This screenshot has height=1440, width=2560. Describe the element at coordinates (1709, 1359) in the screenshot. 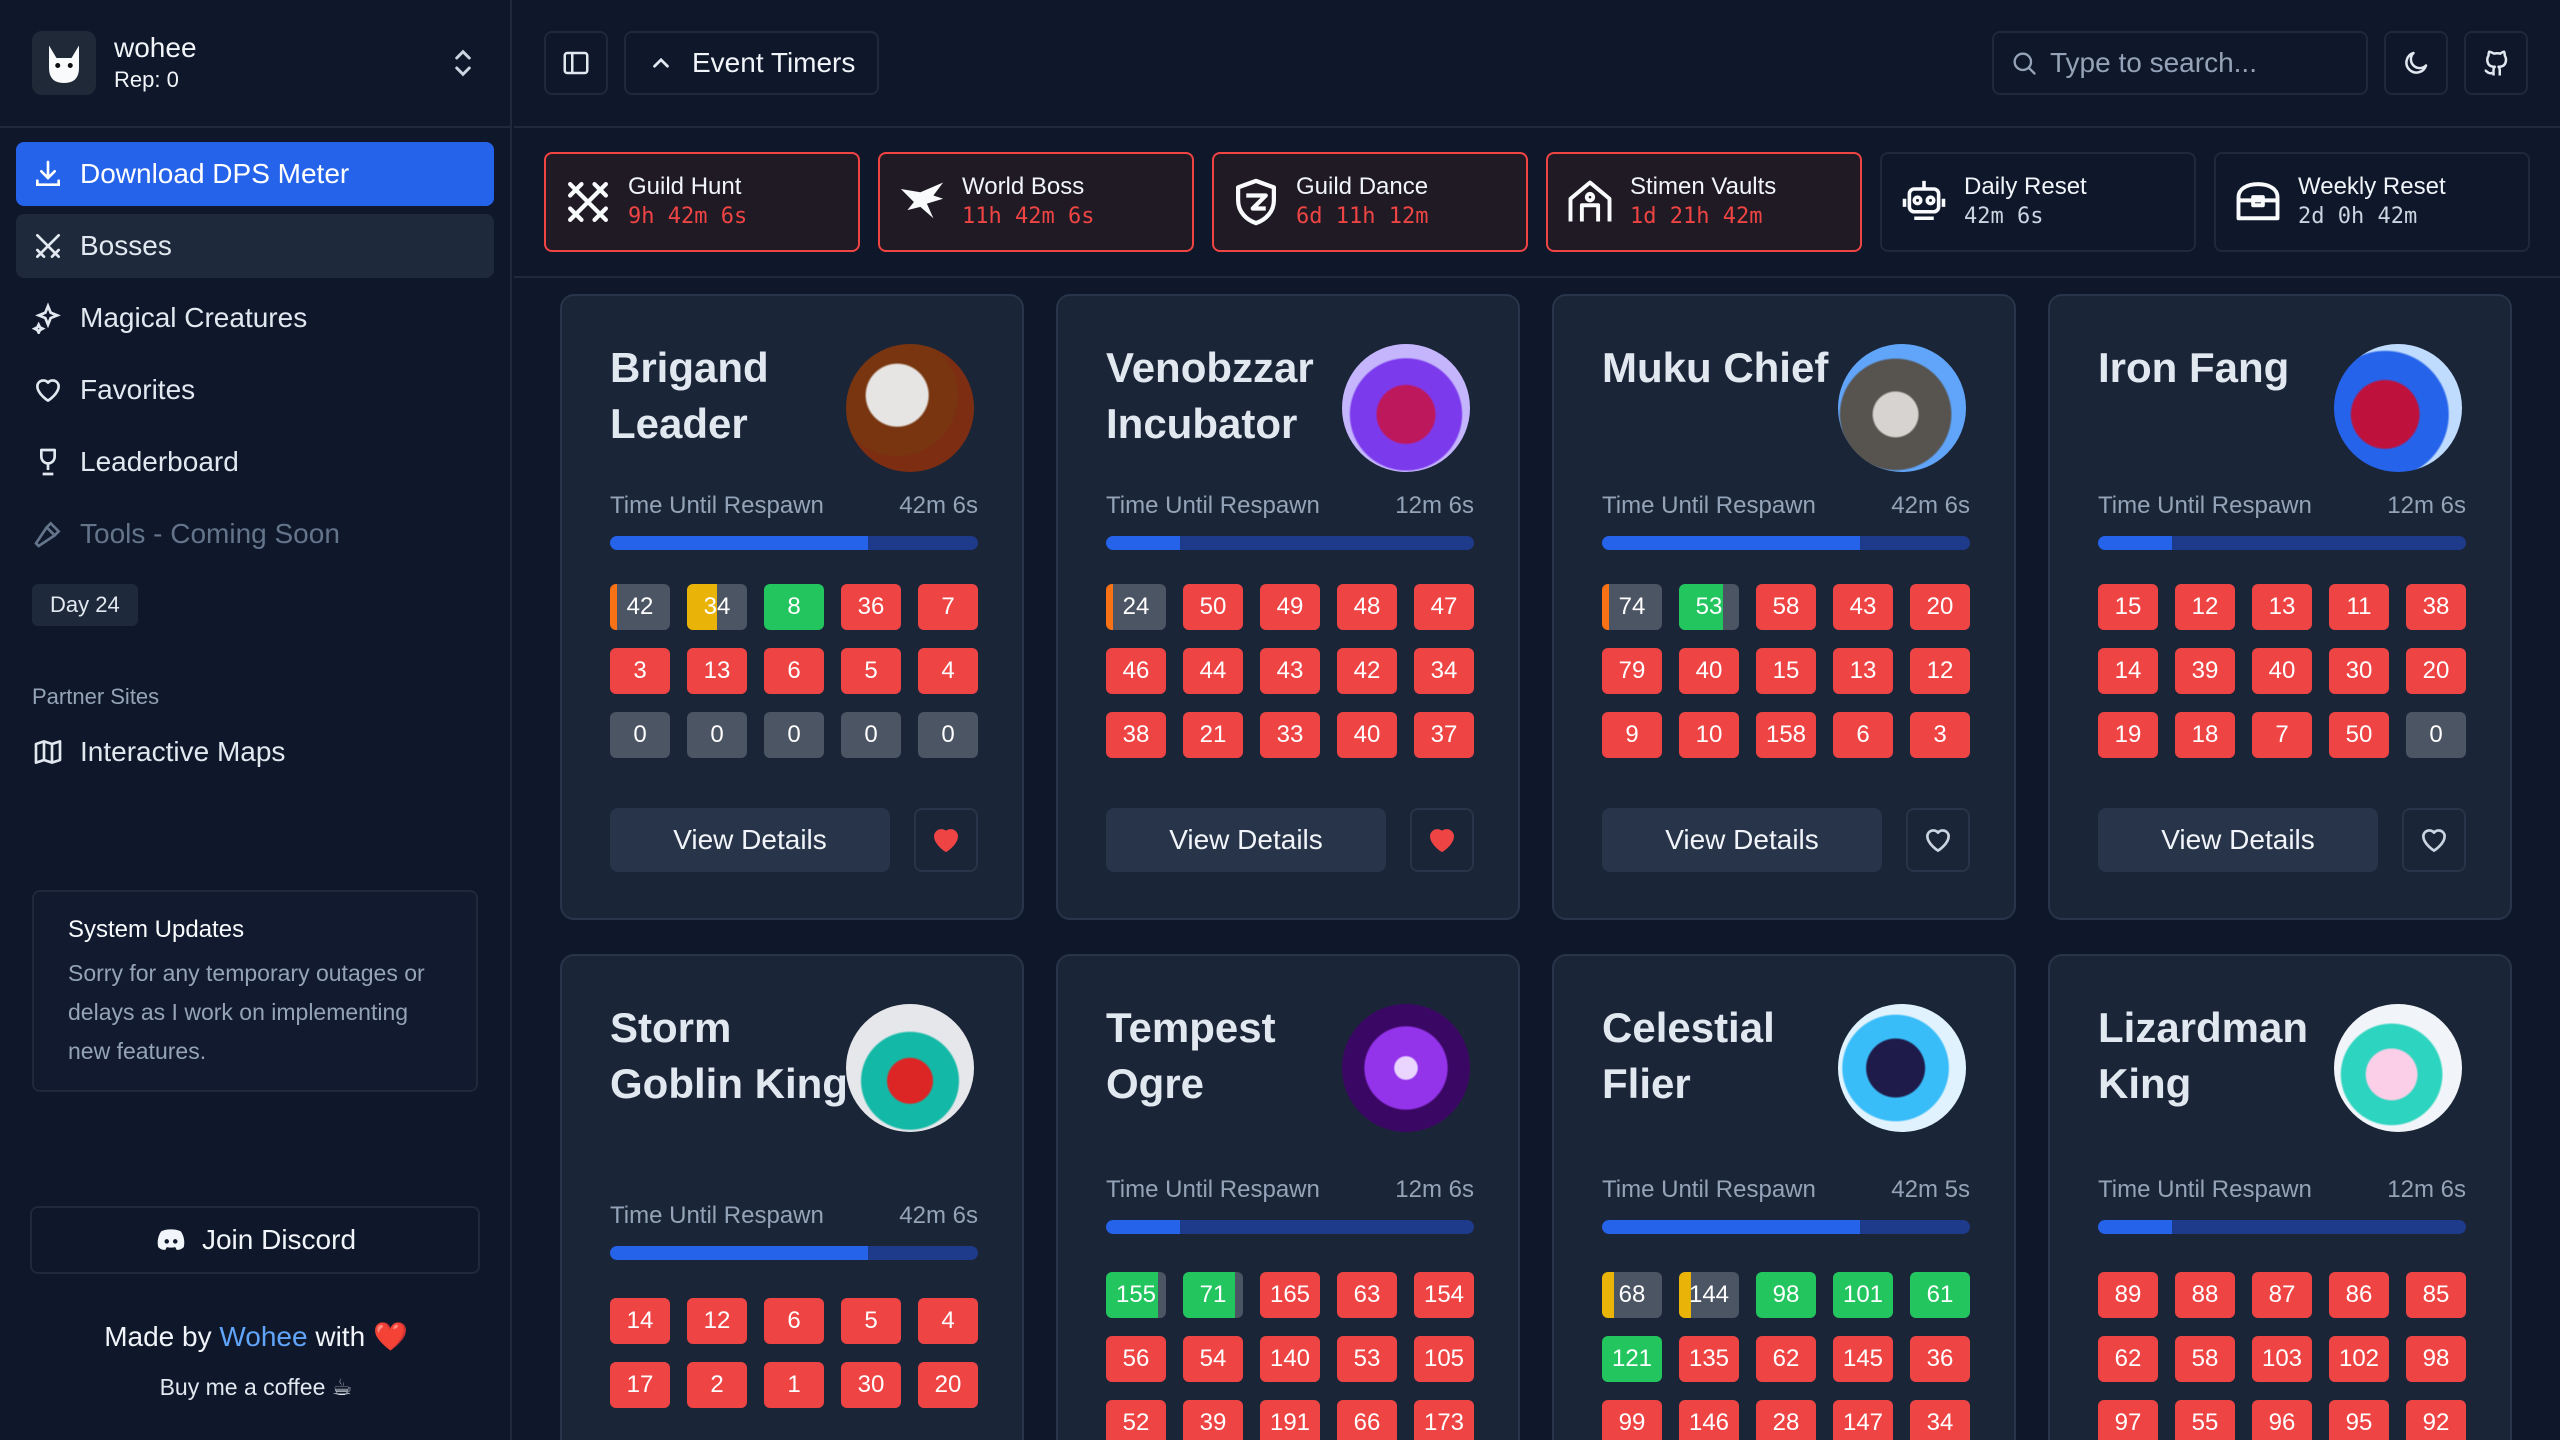

I see `channel-cell: 135` at that location.